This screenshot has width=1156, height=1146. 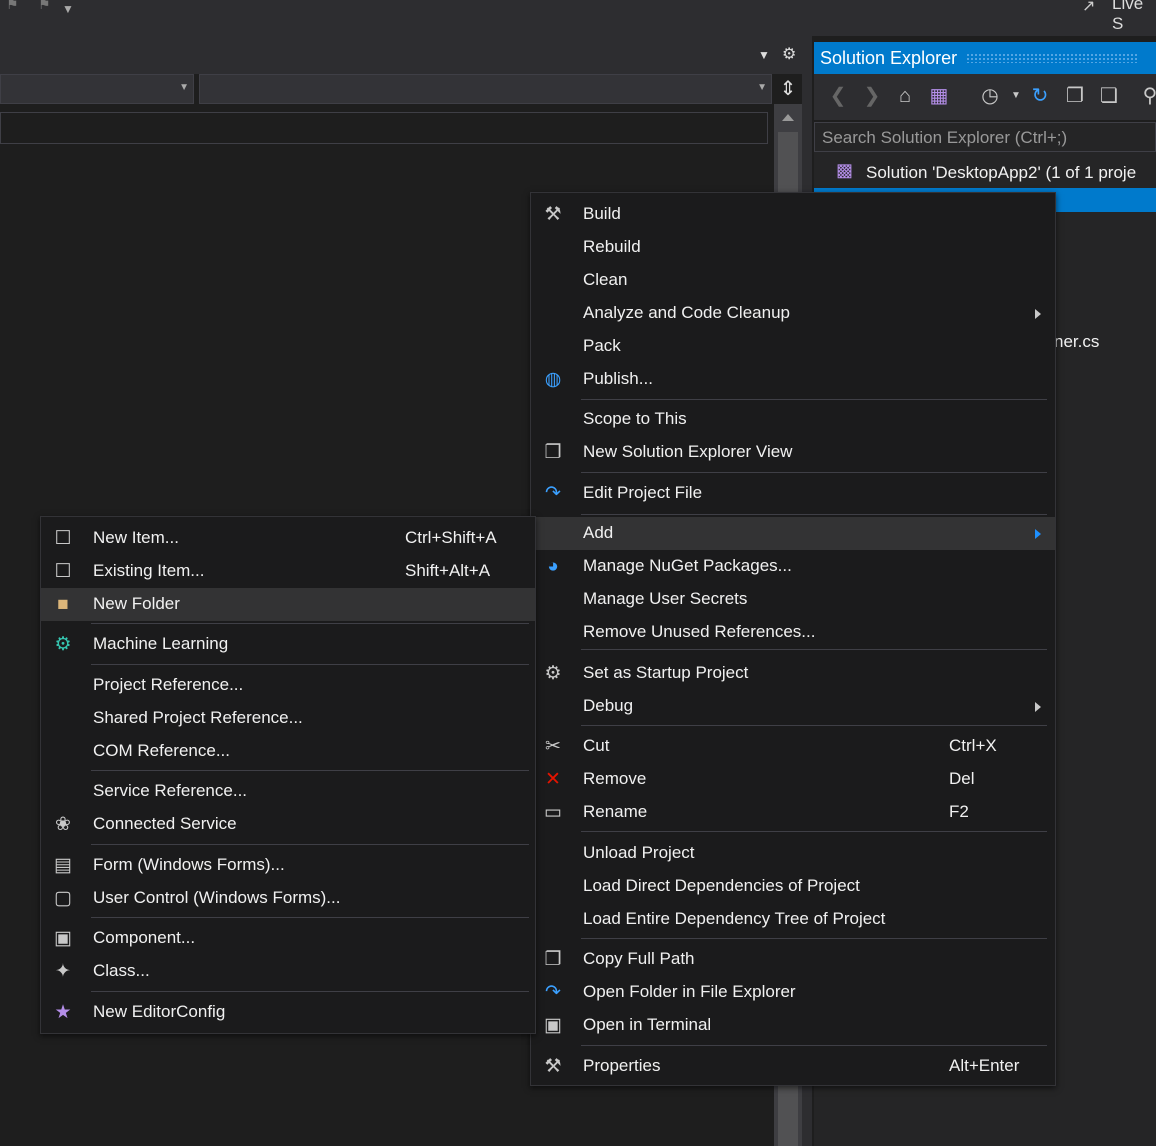 What do you see at coordinates (788, 117) in the screenshot?
I see `scroll-up-icon` at bounding box center [788, 117].